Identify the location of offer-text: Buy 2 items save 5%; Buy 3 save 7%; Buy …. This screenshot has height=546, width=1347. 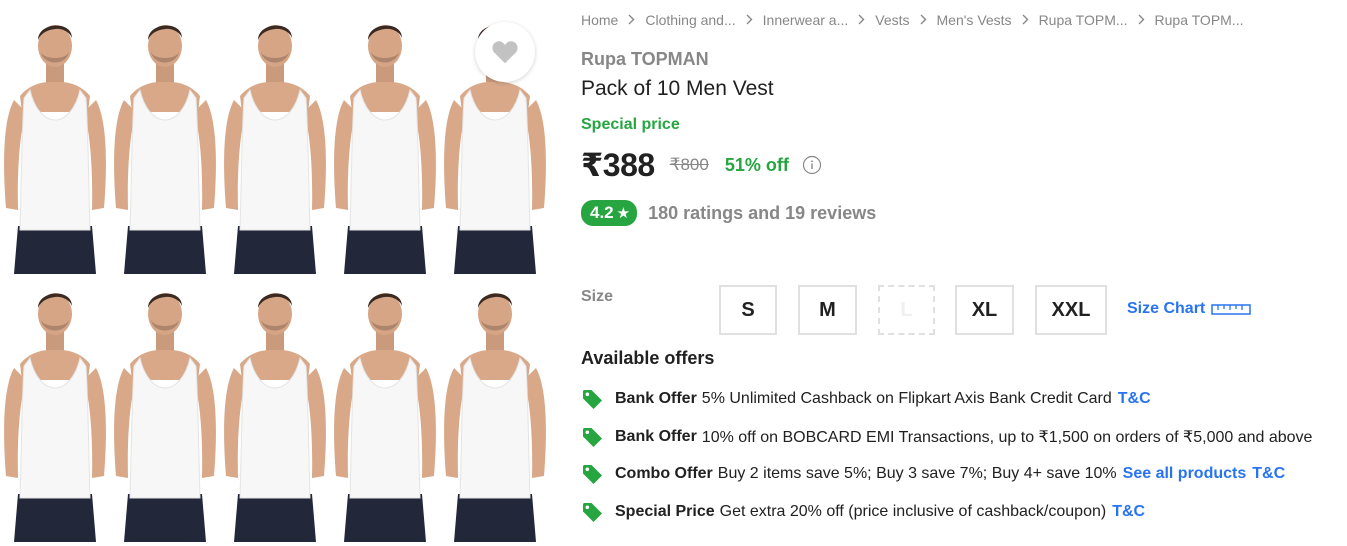
(917, 473).